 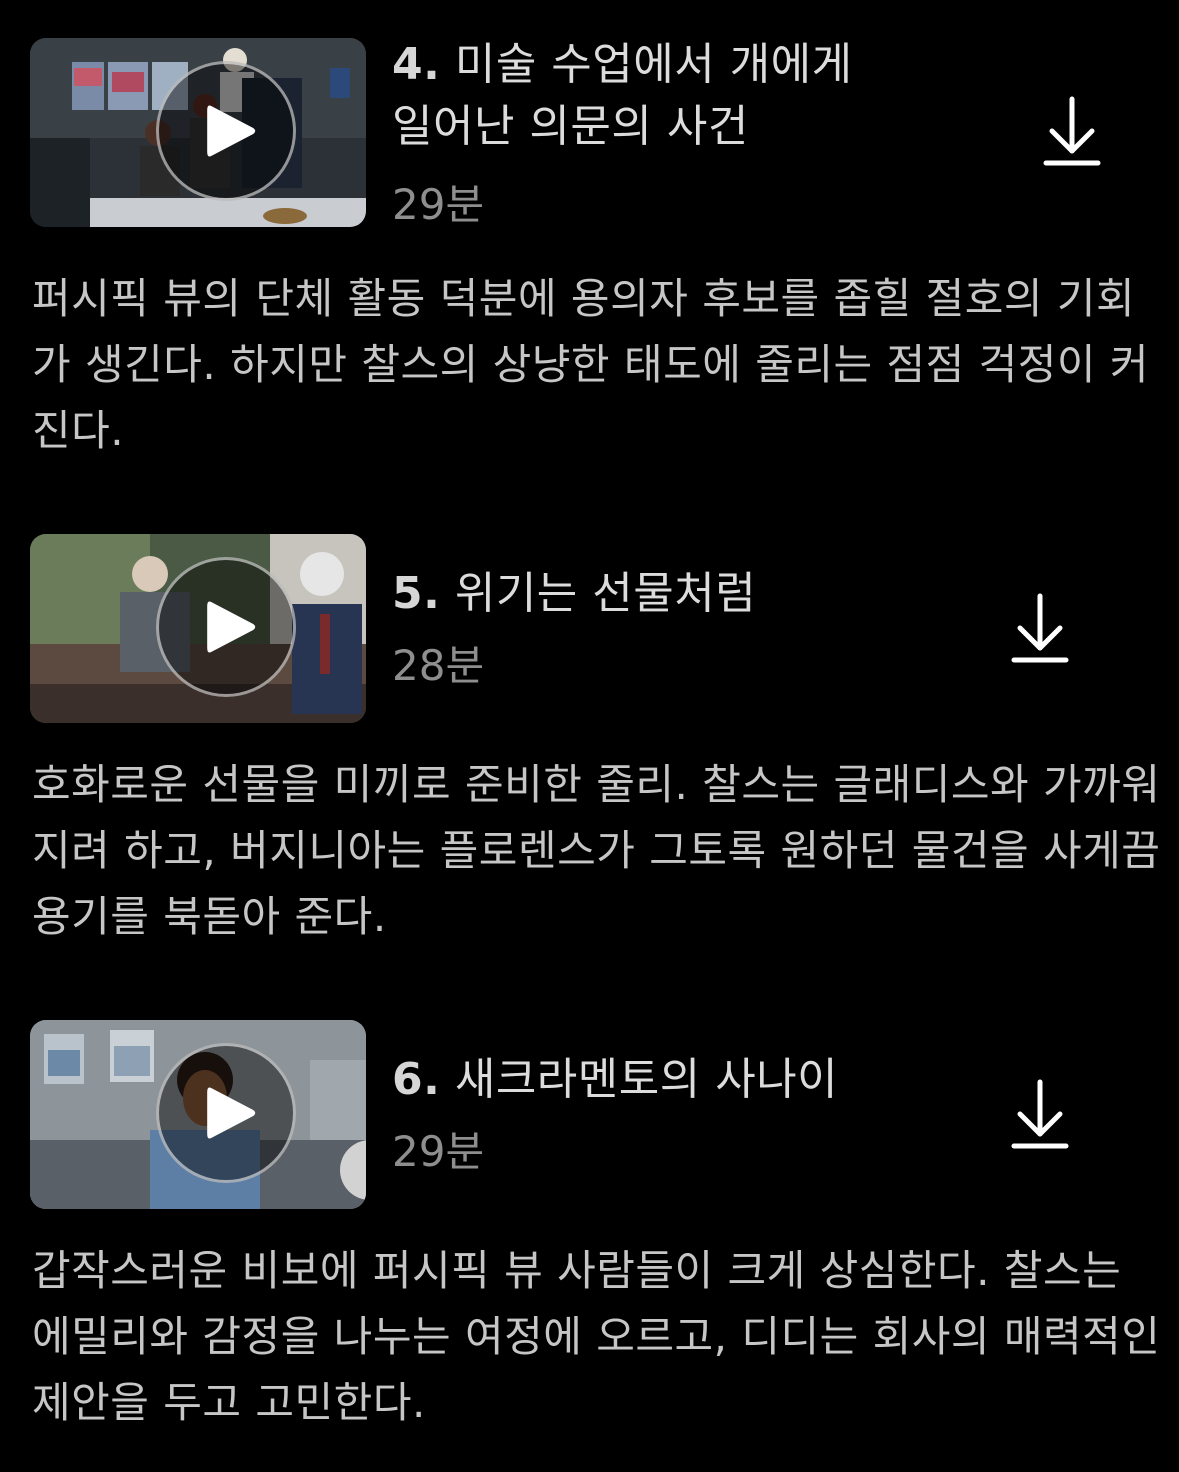 I want to click on episode-number: 4., so click(x=416, y=64).